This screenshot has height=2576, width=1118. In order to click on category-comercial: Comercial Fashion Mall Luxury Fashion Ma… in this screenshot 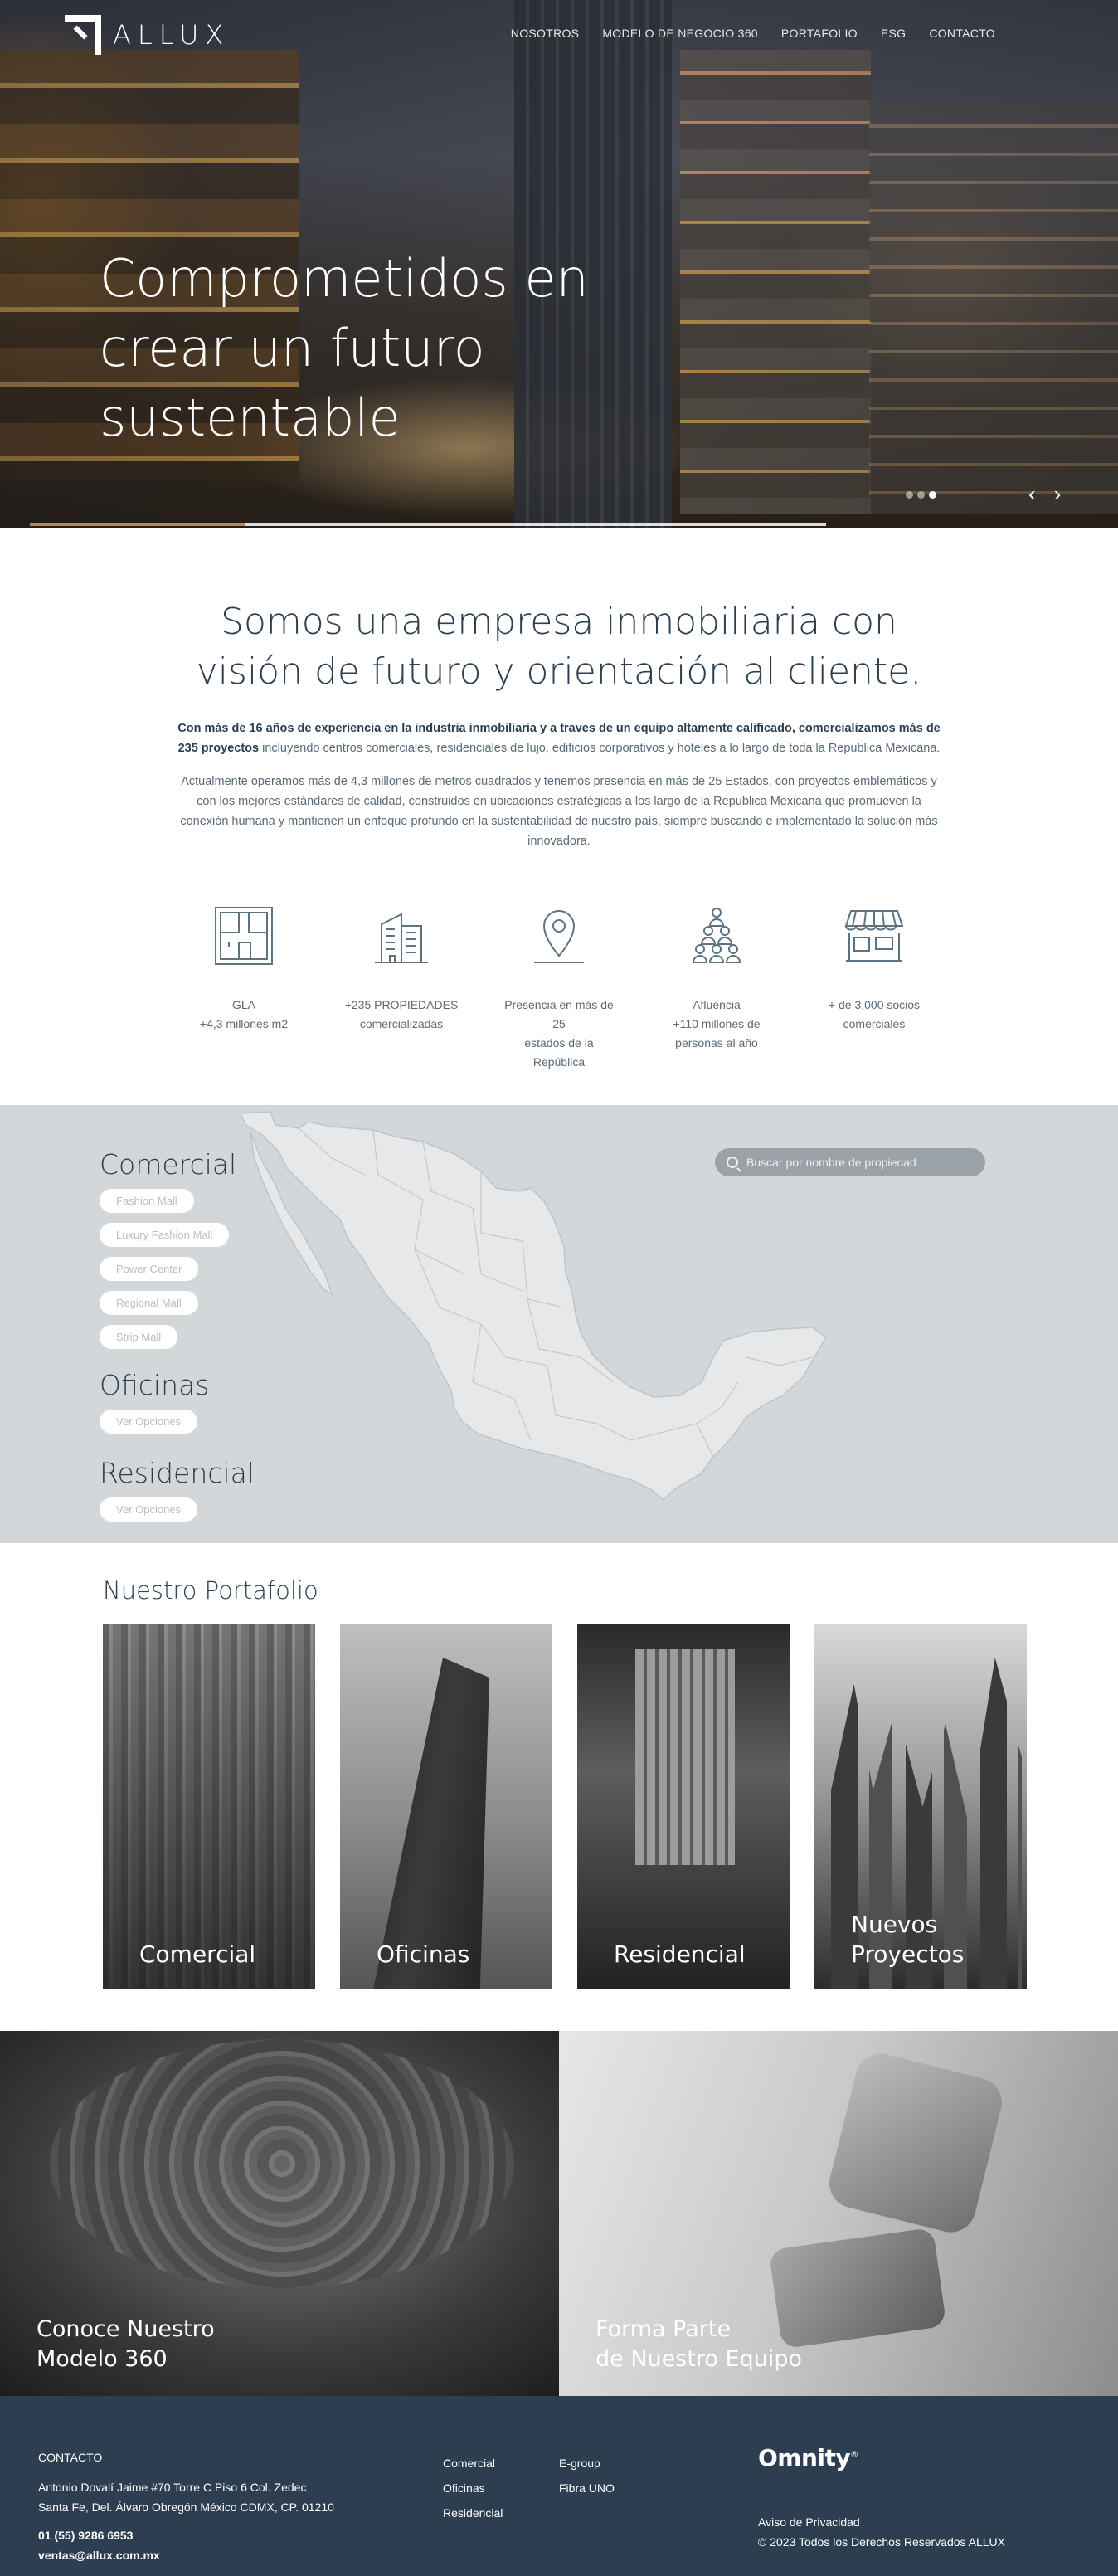, I will do `click(168, 1253)`.